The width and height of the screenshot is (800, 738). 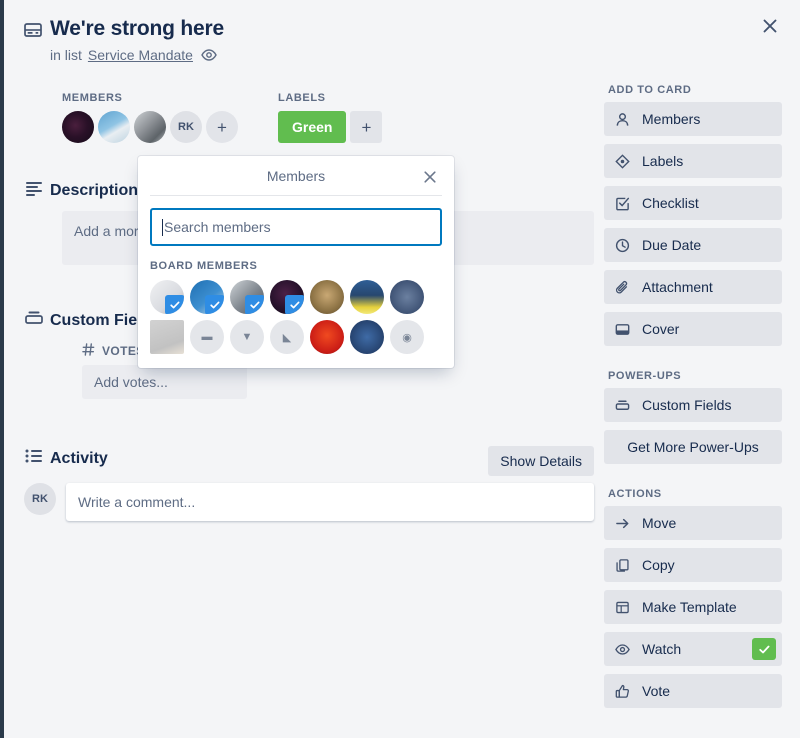 What do you see at coordinates (658, 565) in the screenshot?
I see `sidebar-item-label: Copy` at bounding box center [658, 565].